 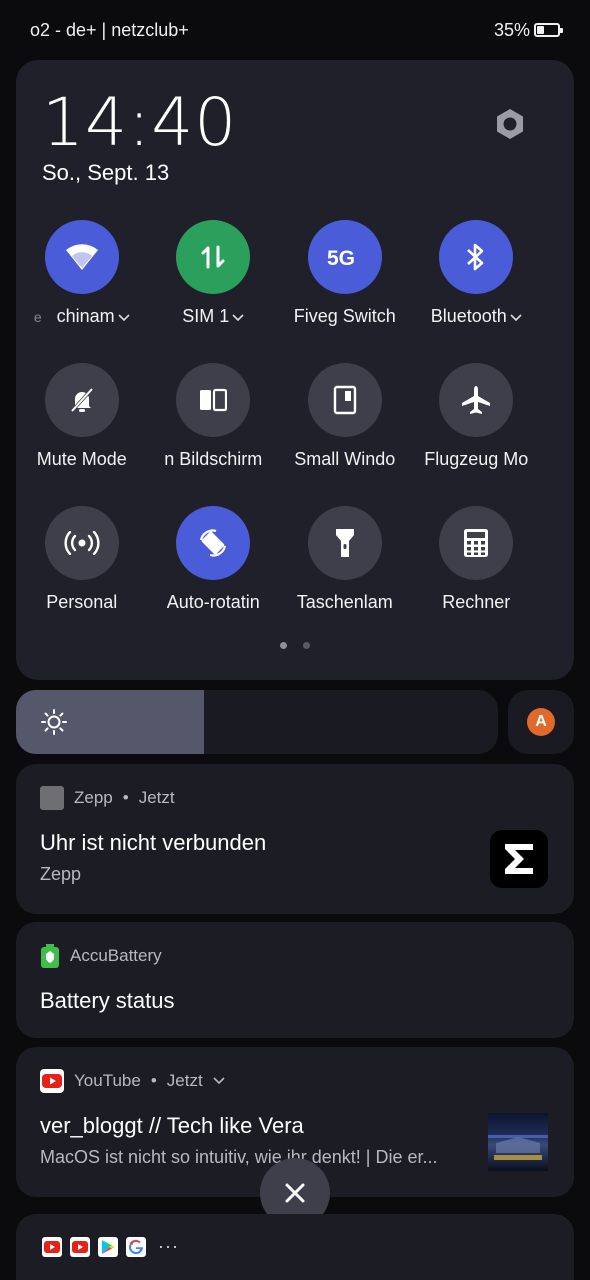 What do you see at coordinates (107, 1000) in the screenshot?
I see `notification-title: Battery status` at bounding box center [107, 1000].